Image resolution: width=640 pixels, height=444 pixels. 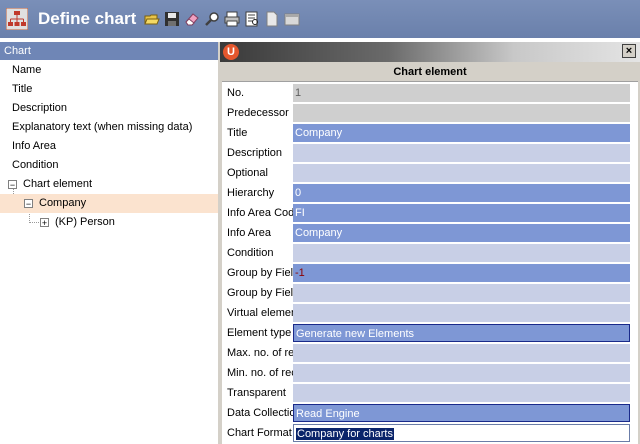 I want to click on field-min-records, so click(x=461, y=373).